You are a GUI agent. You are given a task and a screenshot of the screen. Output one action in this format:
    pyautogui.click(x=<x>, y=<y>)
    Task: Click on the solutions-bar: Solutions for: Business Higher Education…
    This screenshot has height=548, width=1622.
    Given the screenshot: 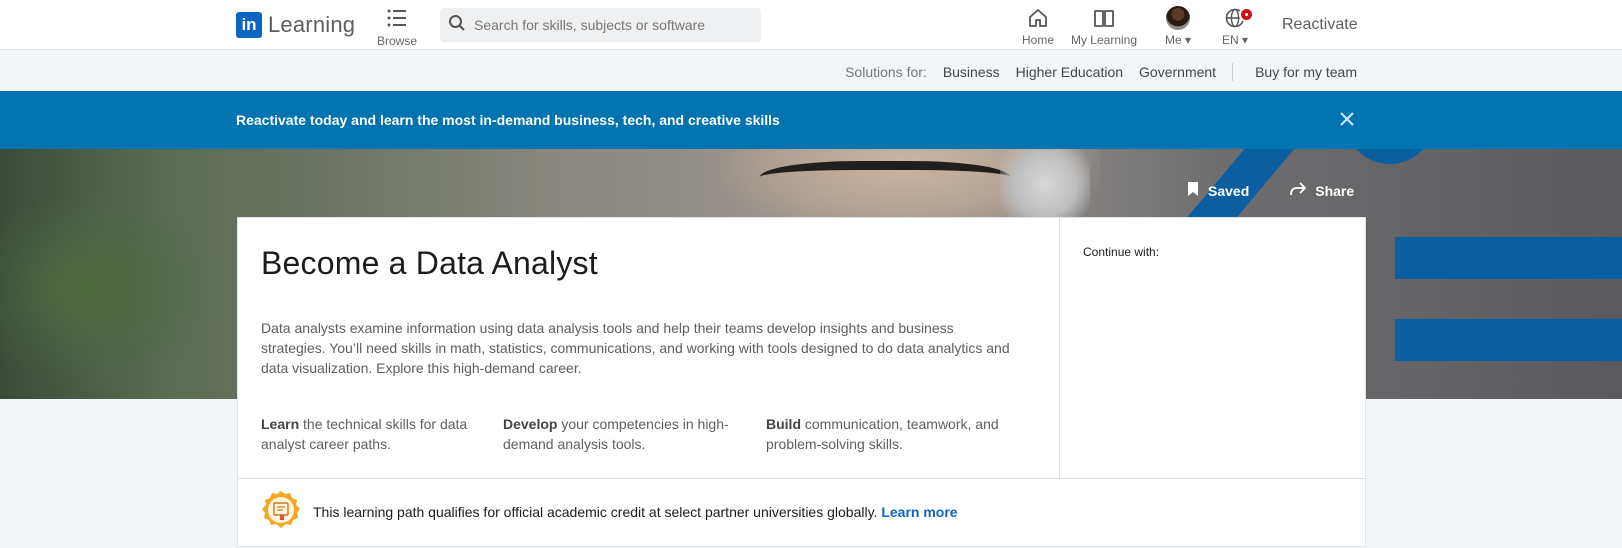 What is the action you would take?
    pyautogui.click(x=811, y=70)
    